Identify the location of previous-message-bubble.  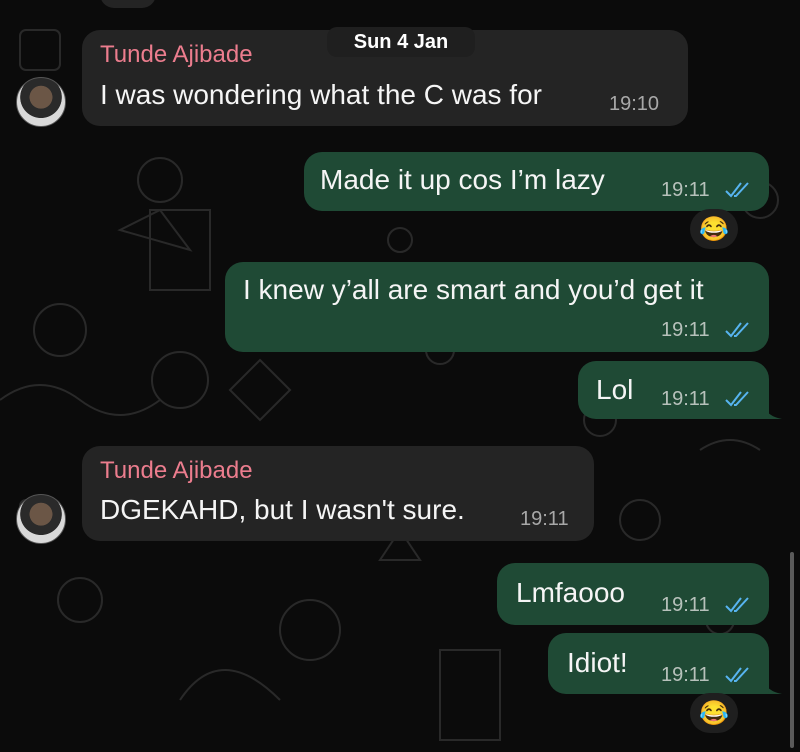
(128, 4).